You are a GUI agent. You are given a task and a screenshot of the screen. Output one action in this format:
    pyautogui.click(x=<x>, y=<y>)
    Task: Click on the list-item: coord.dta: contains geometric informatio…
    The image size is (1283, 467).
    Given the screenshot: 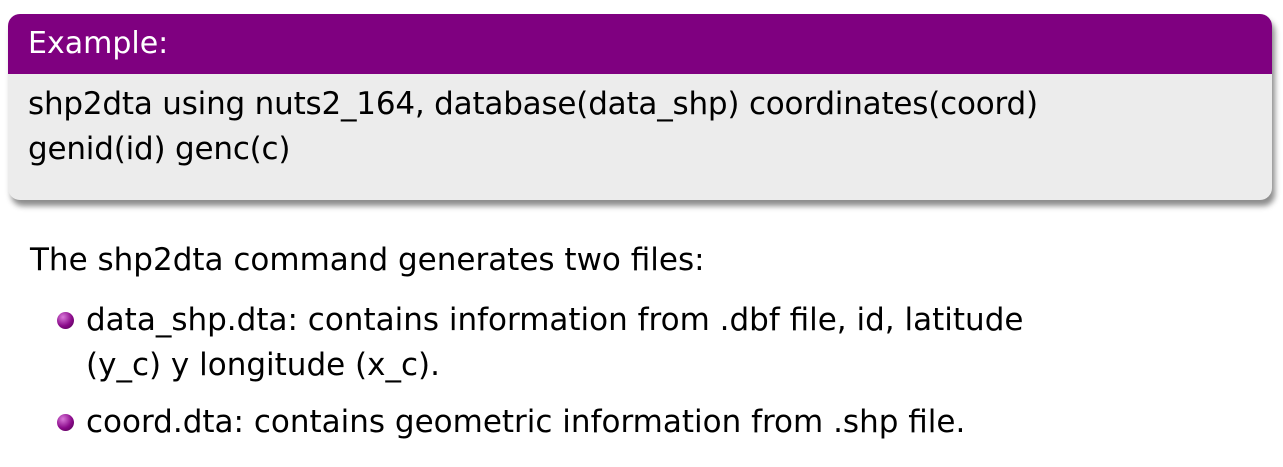 What is the action you would take?
    pyautogui.click(x=641, y=422)
    